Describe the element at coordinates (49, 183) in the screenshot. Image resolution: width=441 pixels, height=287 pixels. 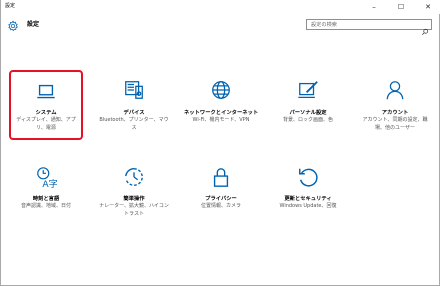
I see `svg-text: A字` at that location.